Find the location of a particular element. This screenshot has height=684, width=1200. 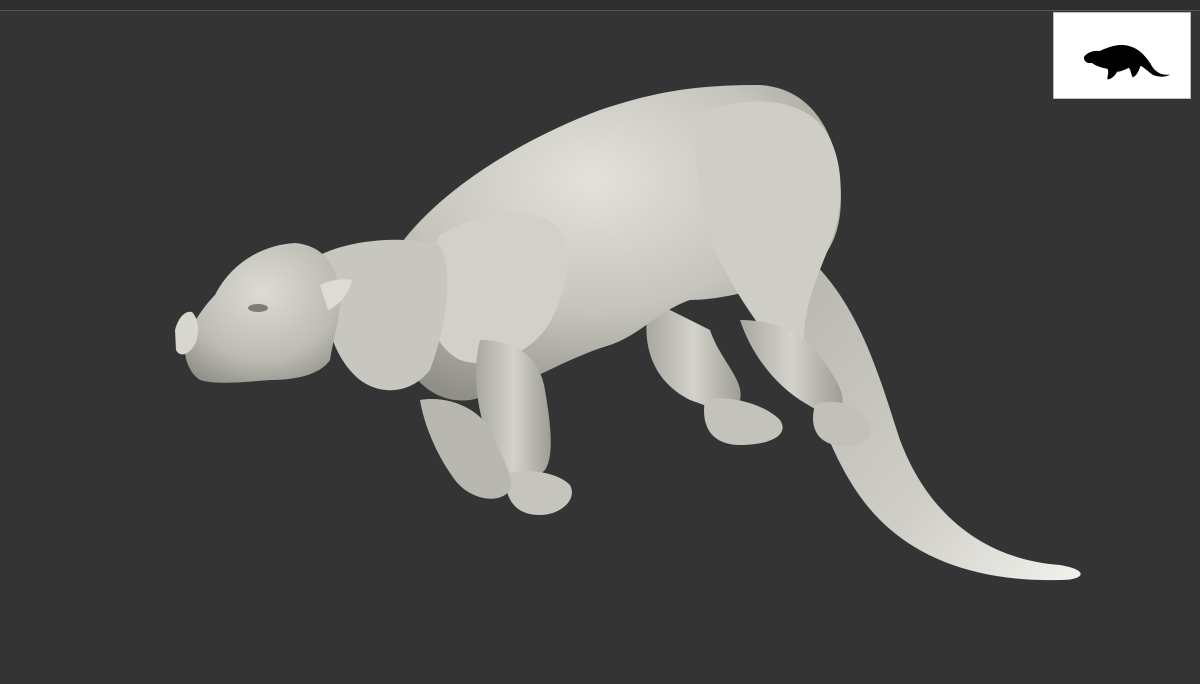

model-head is located at coordinates (262, 313).